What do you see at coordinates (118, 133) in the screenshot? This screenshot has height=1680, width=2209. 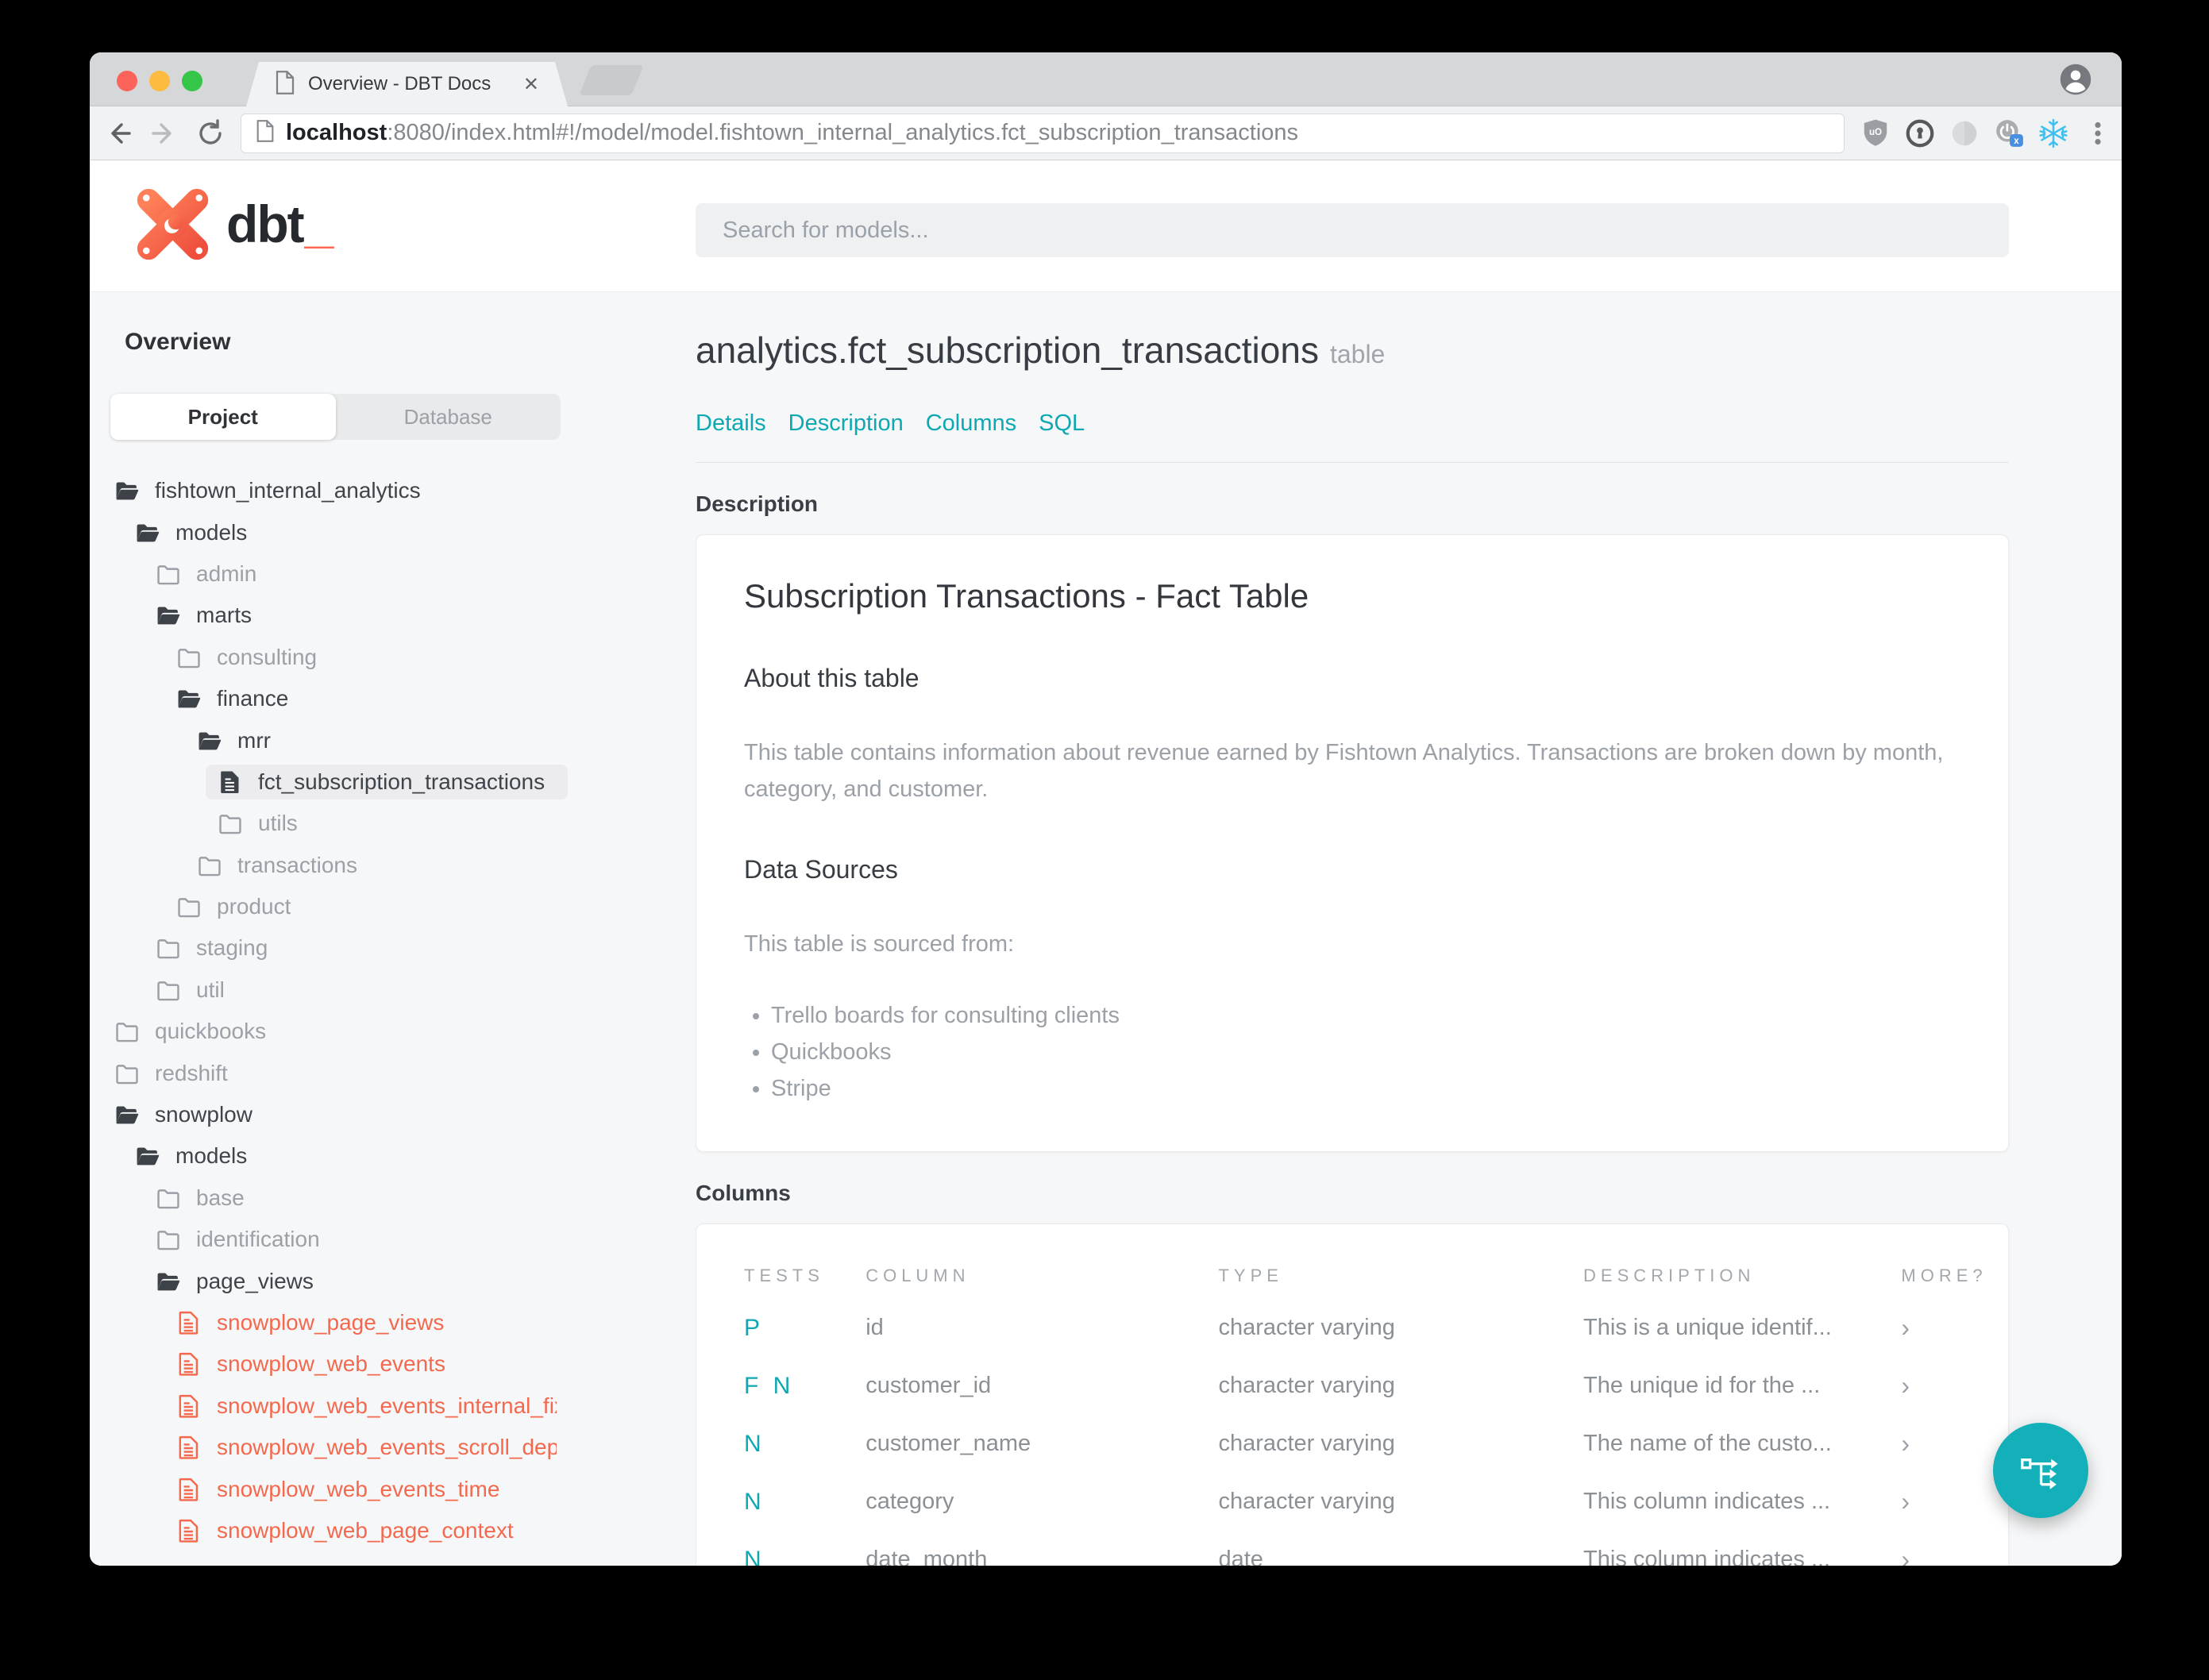 I see `back-button` at bounding box center [118, 133].